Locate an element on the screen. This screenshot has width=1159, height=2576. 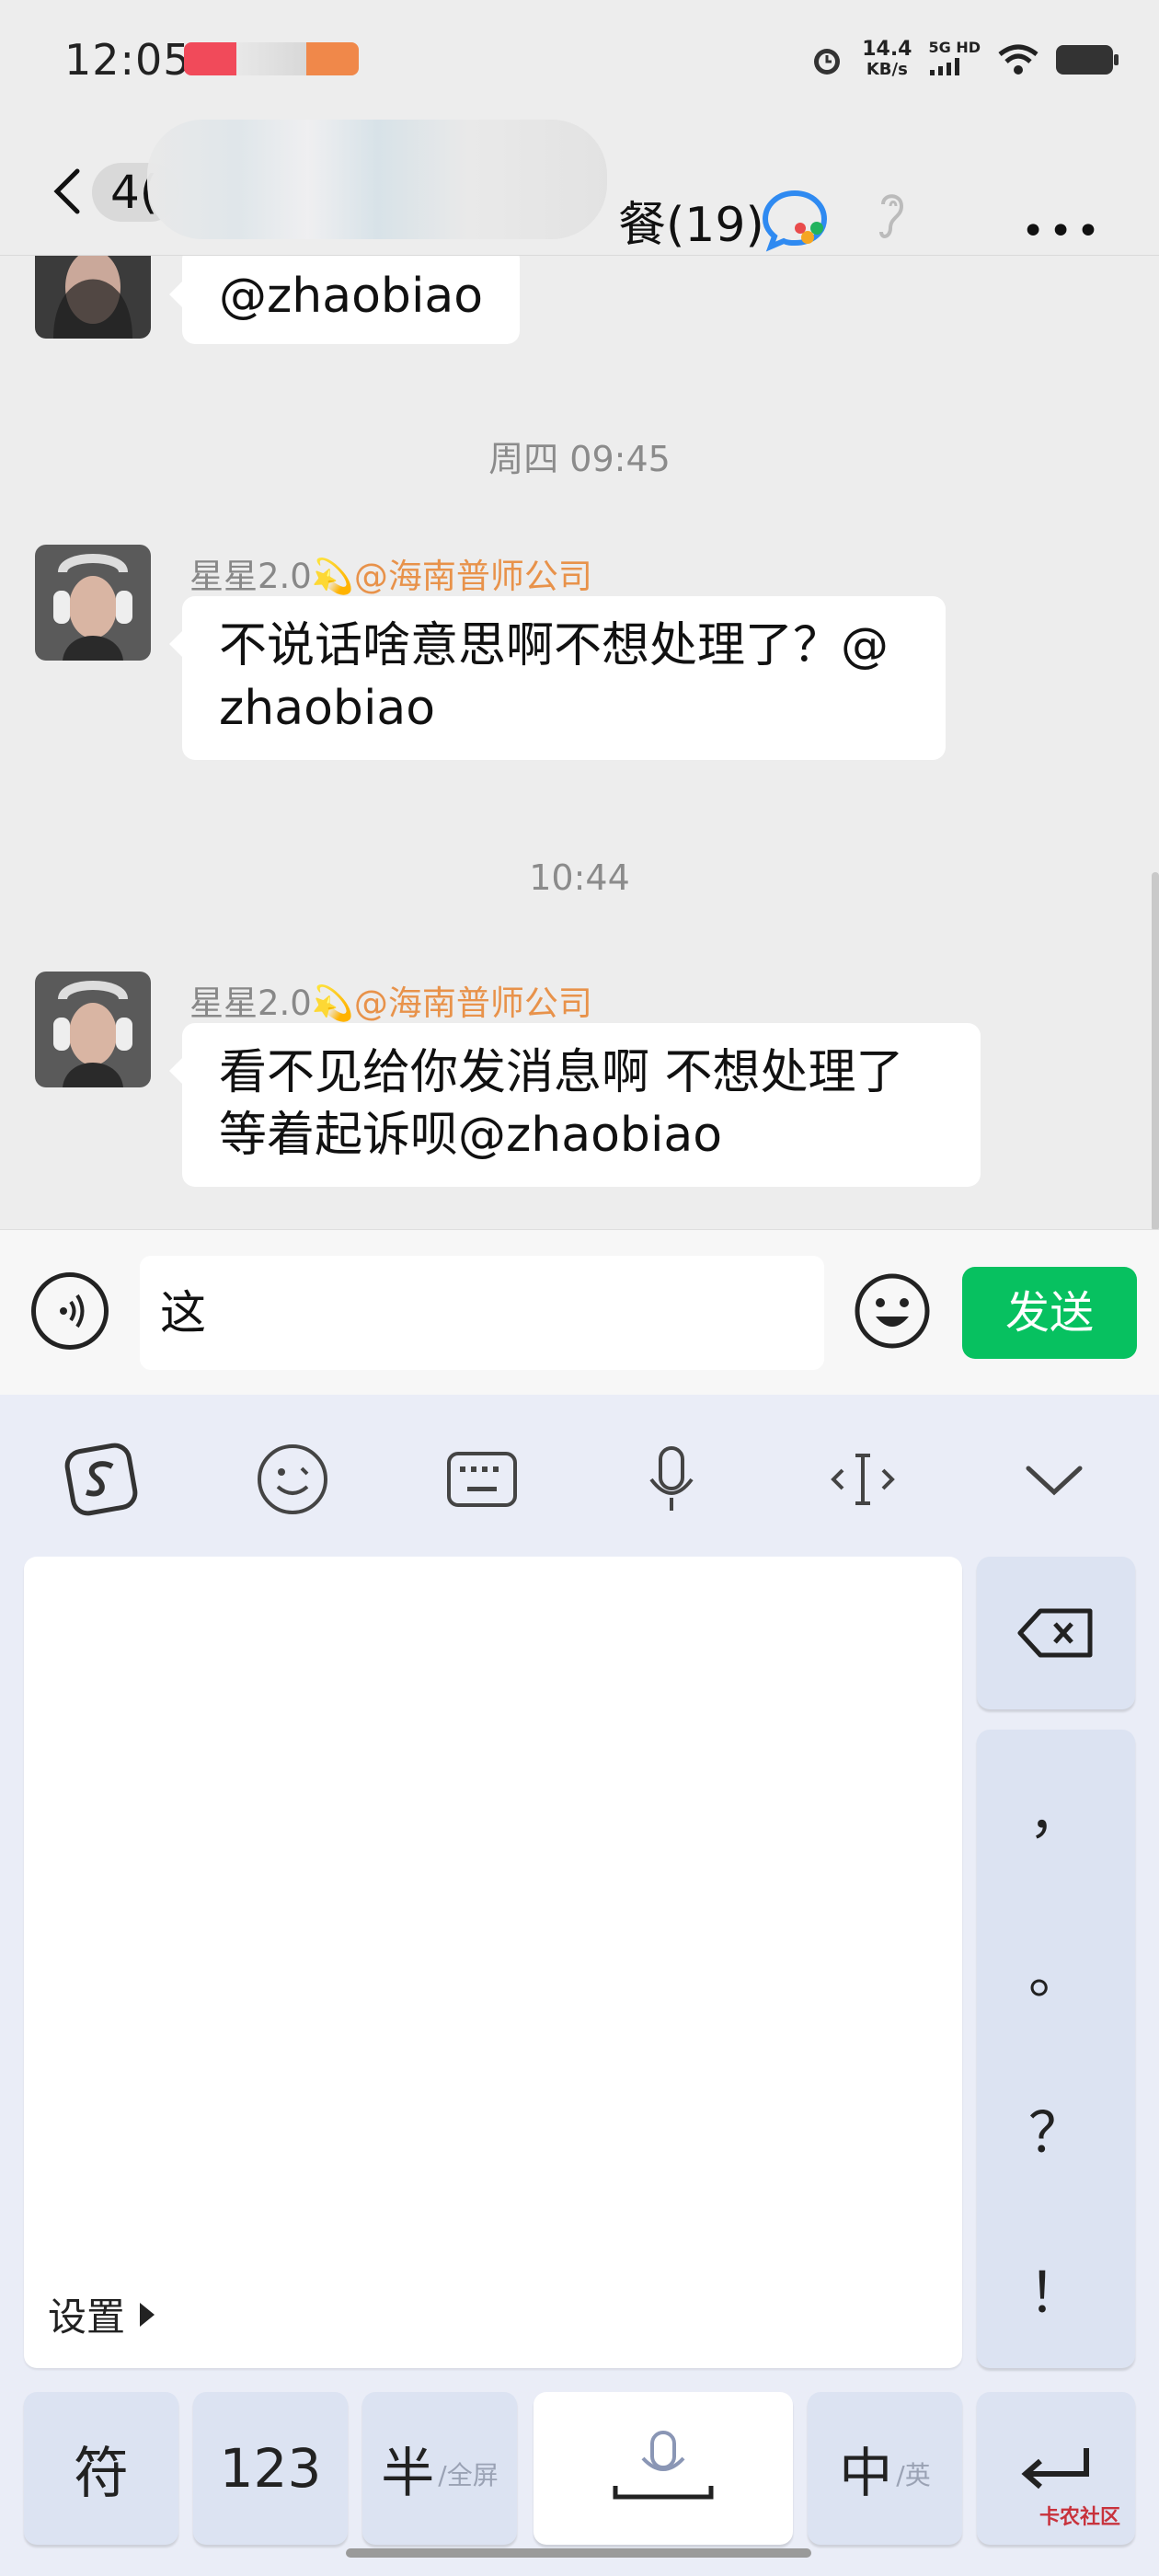
settings-label: 设置 is located at coordinates (87, 2317).